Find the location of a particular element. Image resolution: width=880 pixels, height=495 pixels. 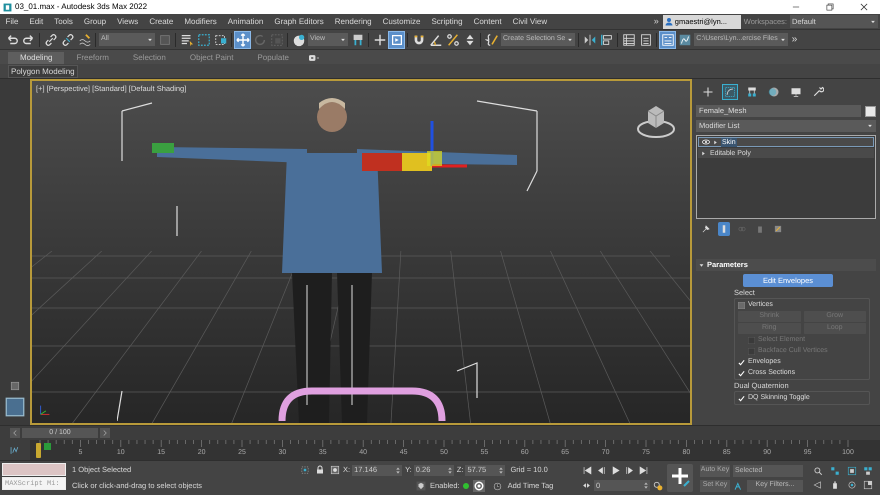

magnet-icon is located at coordinates (419, 39).